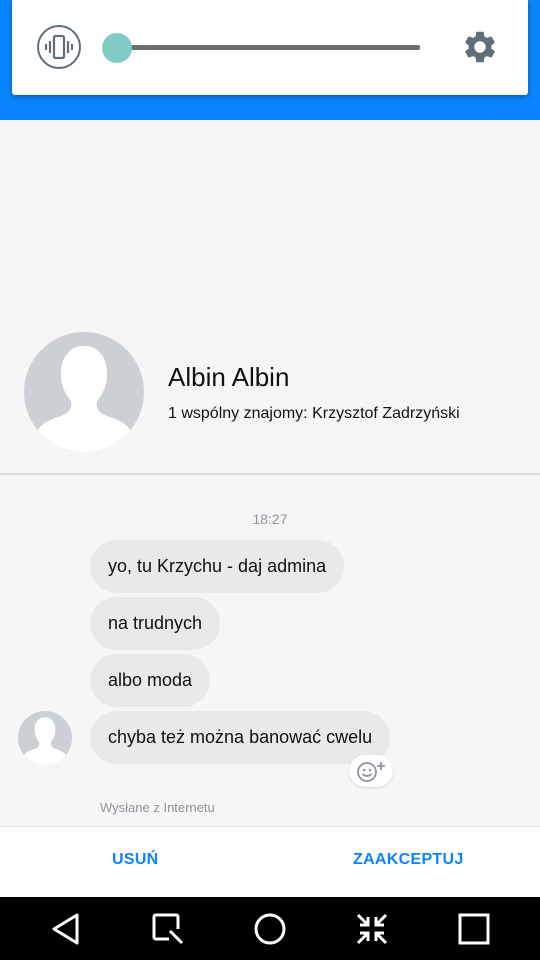 The height and width of the screenshot is (960, 540). What do you see at coordinates (59, 47) in the screenshot?
I see `vibrate-icon` at bounding box center [59, 47].